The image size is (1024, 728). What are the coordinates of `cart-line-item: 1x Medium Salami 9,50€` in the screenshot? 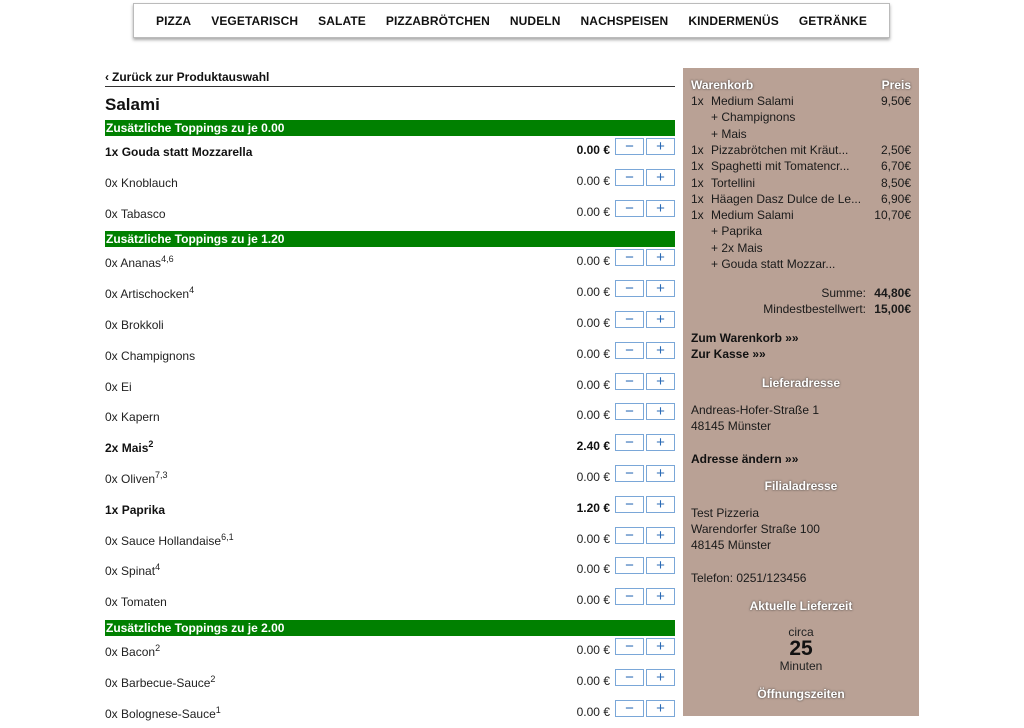 It's located at (801, 101).